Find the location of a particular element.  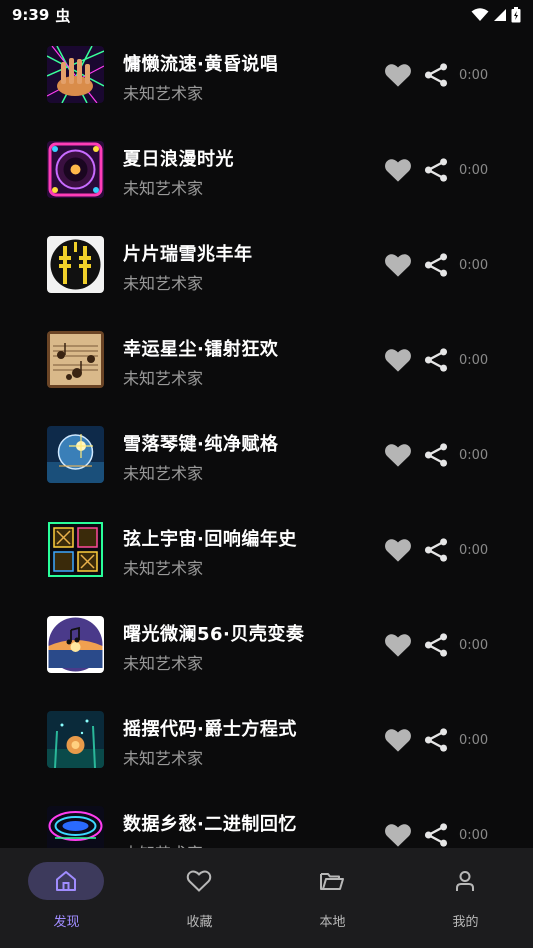

song-title: 幸运星尘·镭射狂欢 is located at coordinates (201, 349).